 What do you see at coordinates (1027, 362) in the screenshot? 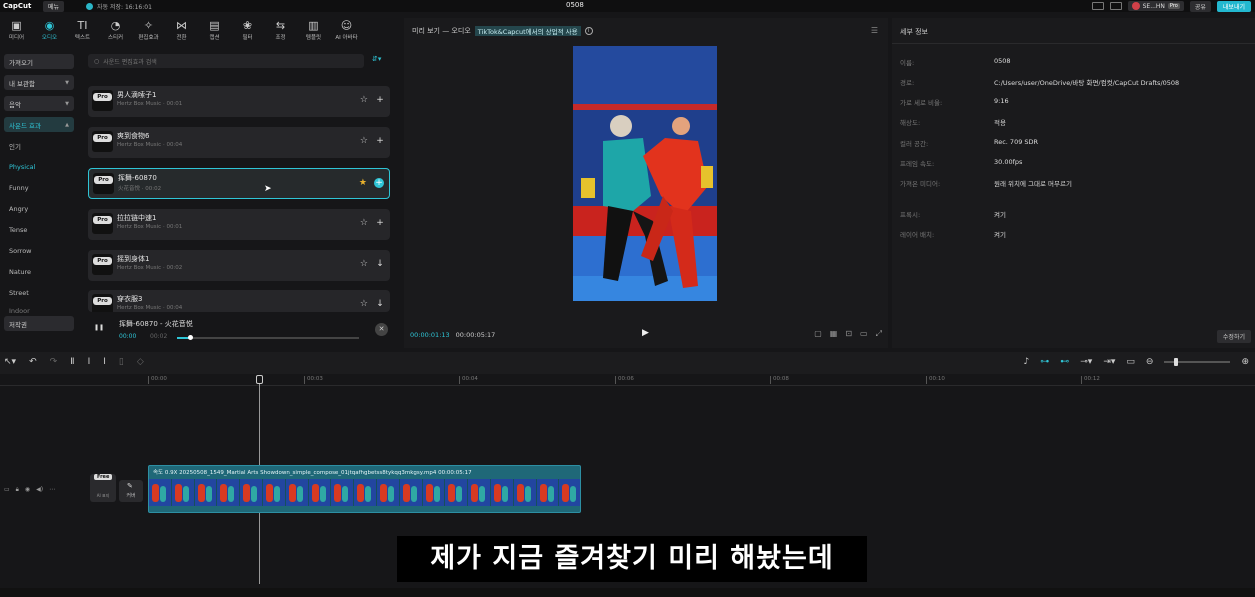
I see `microphone-icon: ♪` at bounding box center [1027, 362].